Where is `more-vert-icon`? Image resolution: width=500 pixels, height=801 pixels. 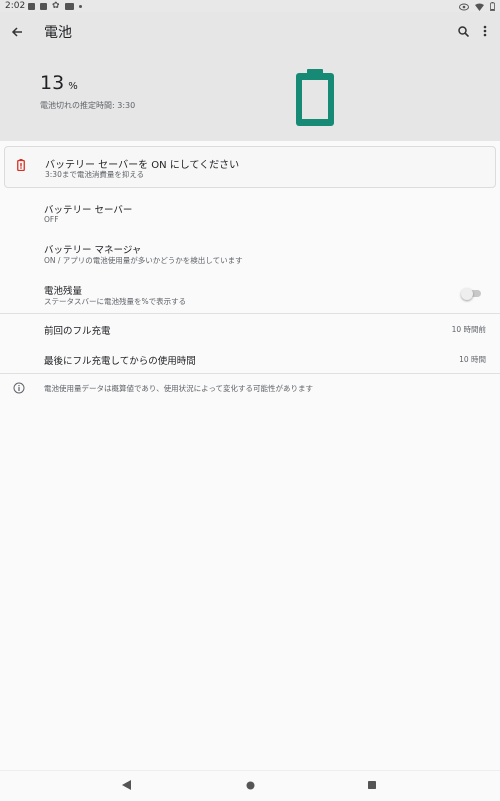 more-vert-icon is located at coordinates (485, 31).